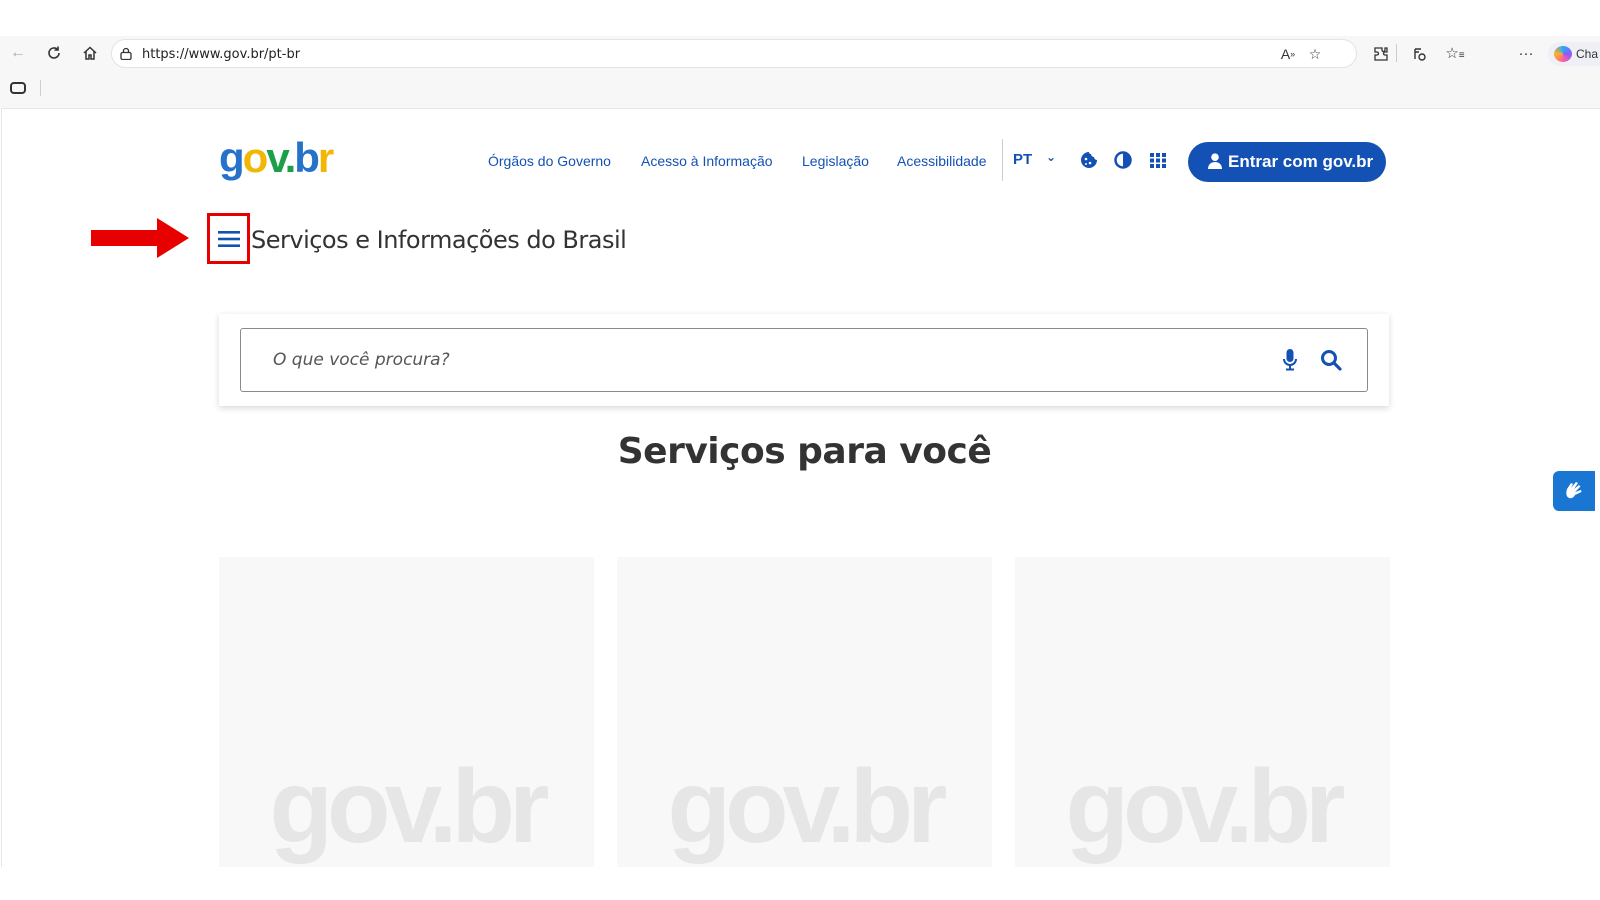 This screenshot has height=900, width=1600. I want to click on logo-letter: v, so click(276, 157).